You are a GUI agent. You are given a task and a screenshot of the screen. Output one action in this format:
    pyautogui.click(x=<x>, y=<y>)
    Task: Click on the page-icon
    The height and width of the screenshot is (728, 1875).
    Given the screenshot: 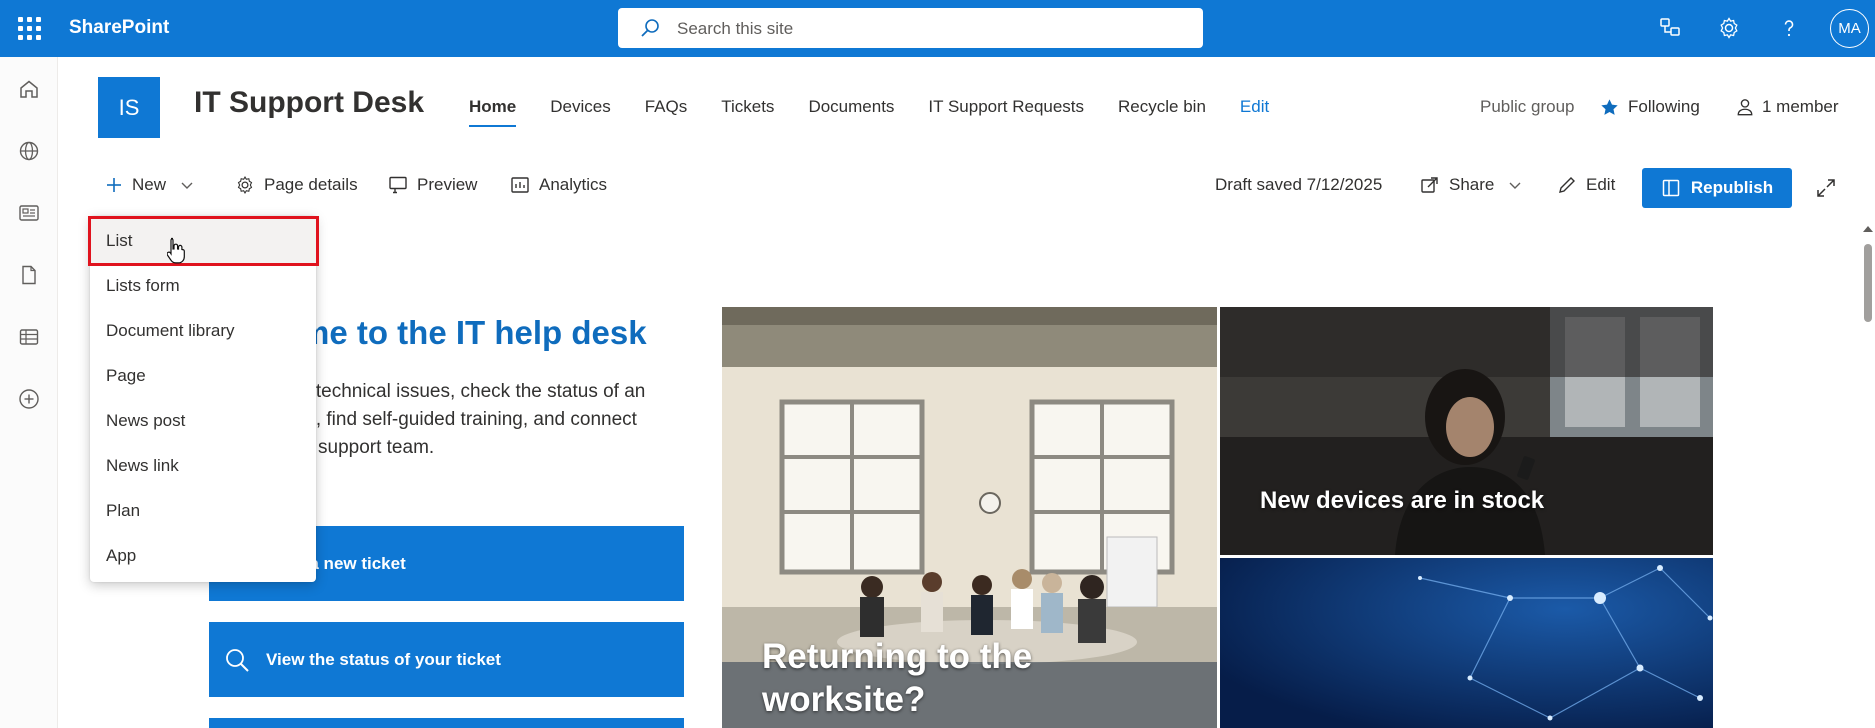 What is the action you would take?
    pyautogui.click(x=1671, y=188)
    